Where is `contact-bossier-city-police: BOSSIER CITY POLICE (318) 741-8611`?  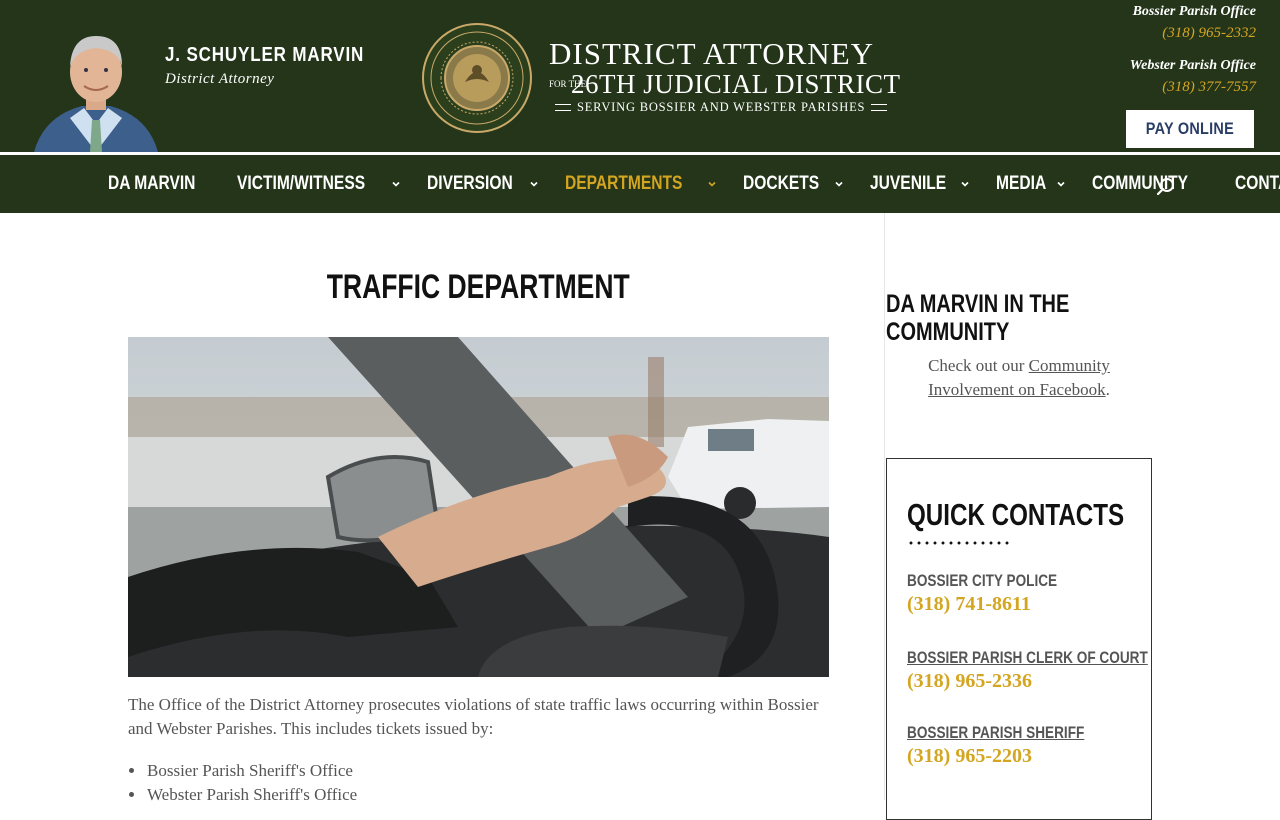
contact-bossier-city-police: BOSSIER CITY POLICE (318) 741-8611 is located at coordinates (1001, 593).